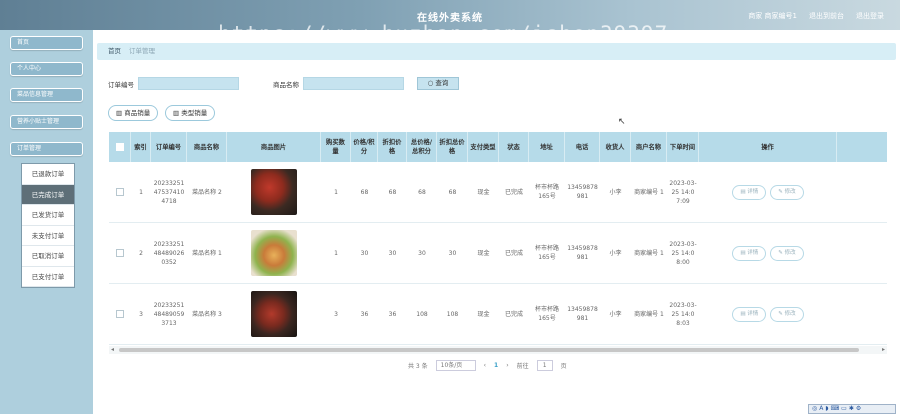 Image resolution: width=900 pixels, height=414 pixels. What do you see at coordinates (392, 314) in the screenshot?
I see `cell-discount: 36` at bounding box center [392, 314].